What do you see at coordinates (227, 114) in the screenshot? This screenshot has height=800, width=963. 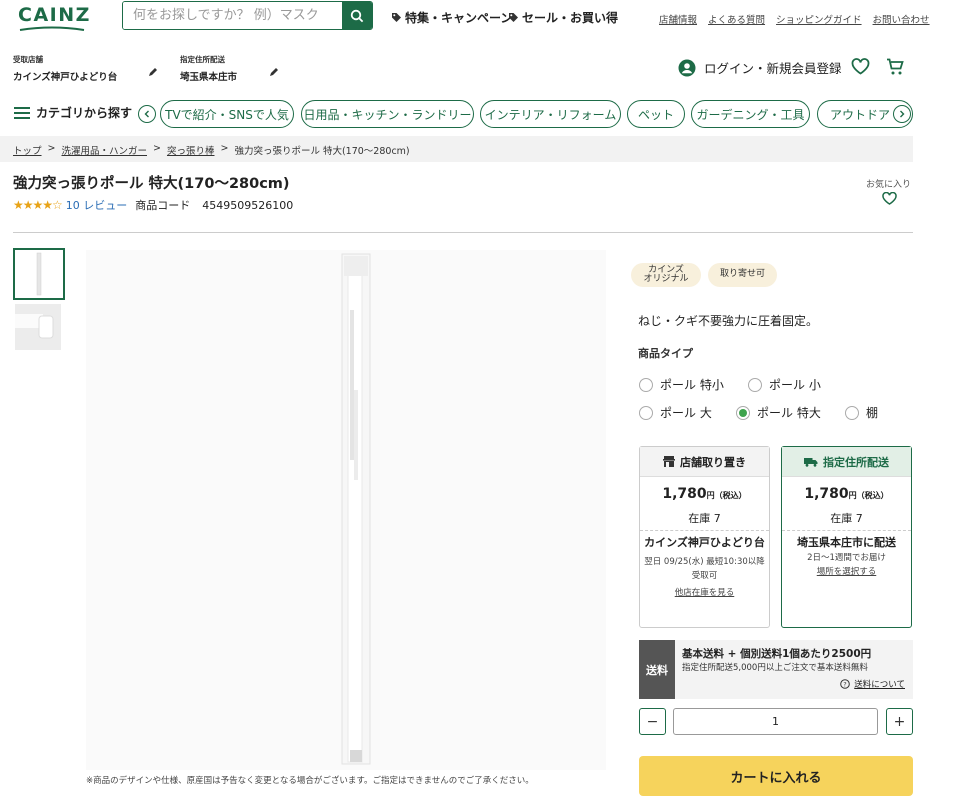 I see `category-chip: TVで紹介・SNSで人気` at bounding box center [227, 114].